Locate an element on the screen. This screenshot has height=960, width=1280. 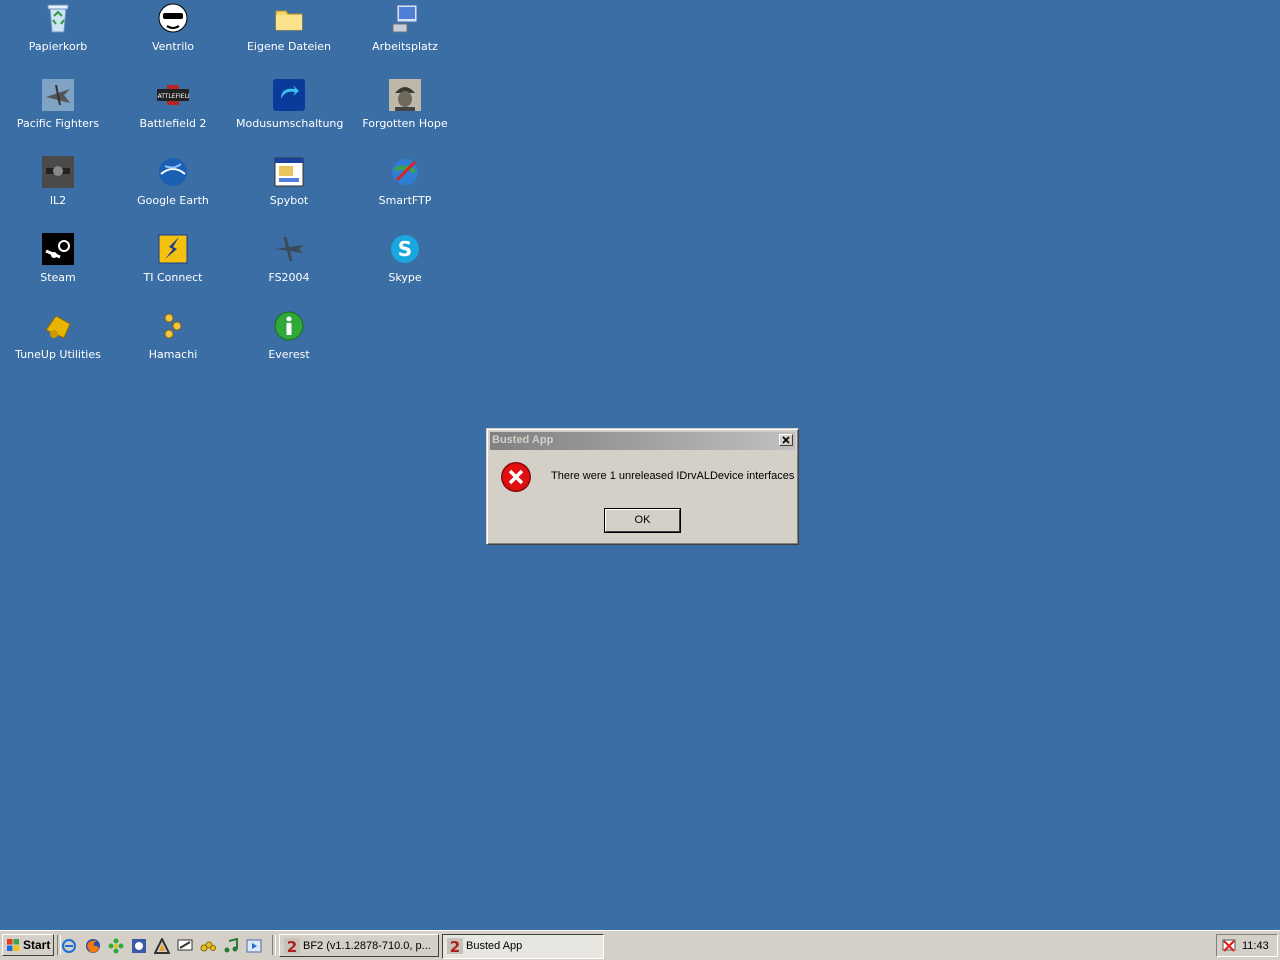
desktop-icon-label: Ventrilo is located at coordinates (173, 46).